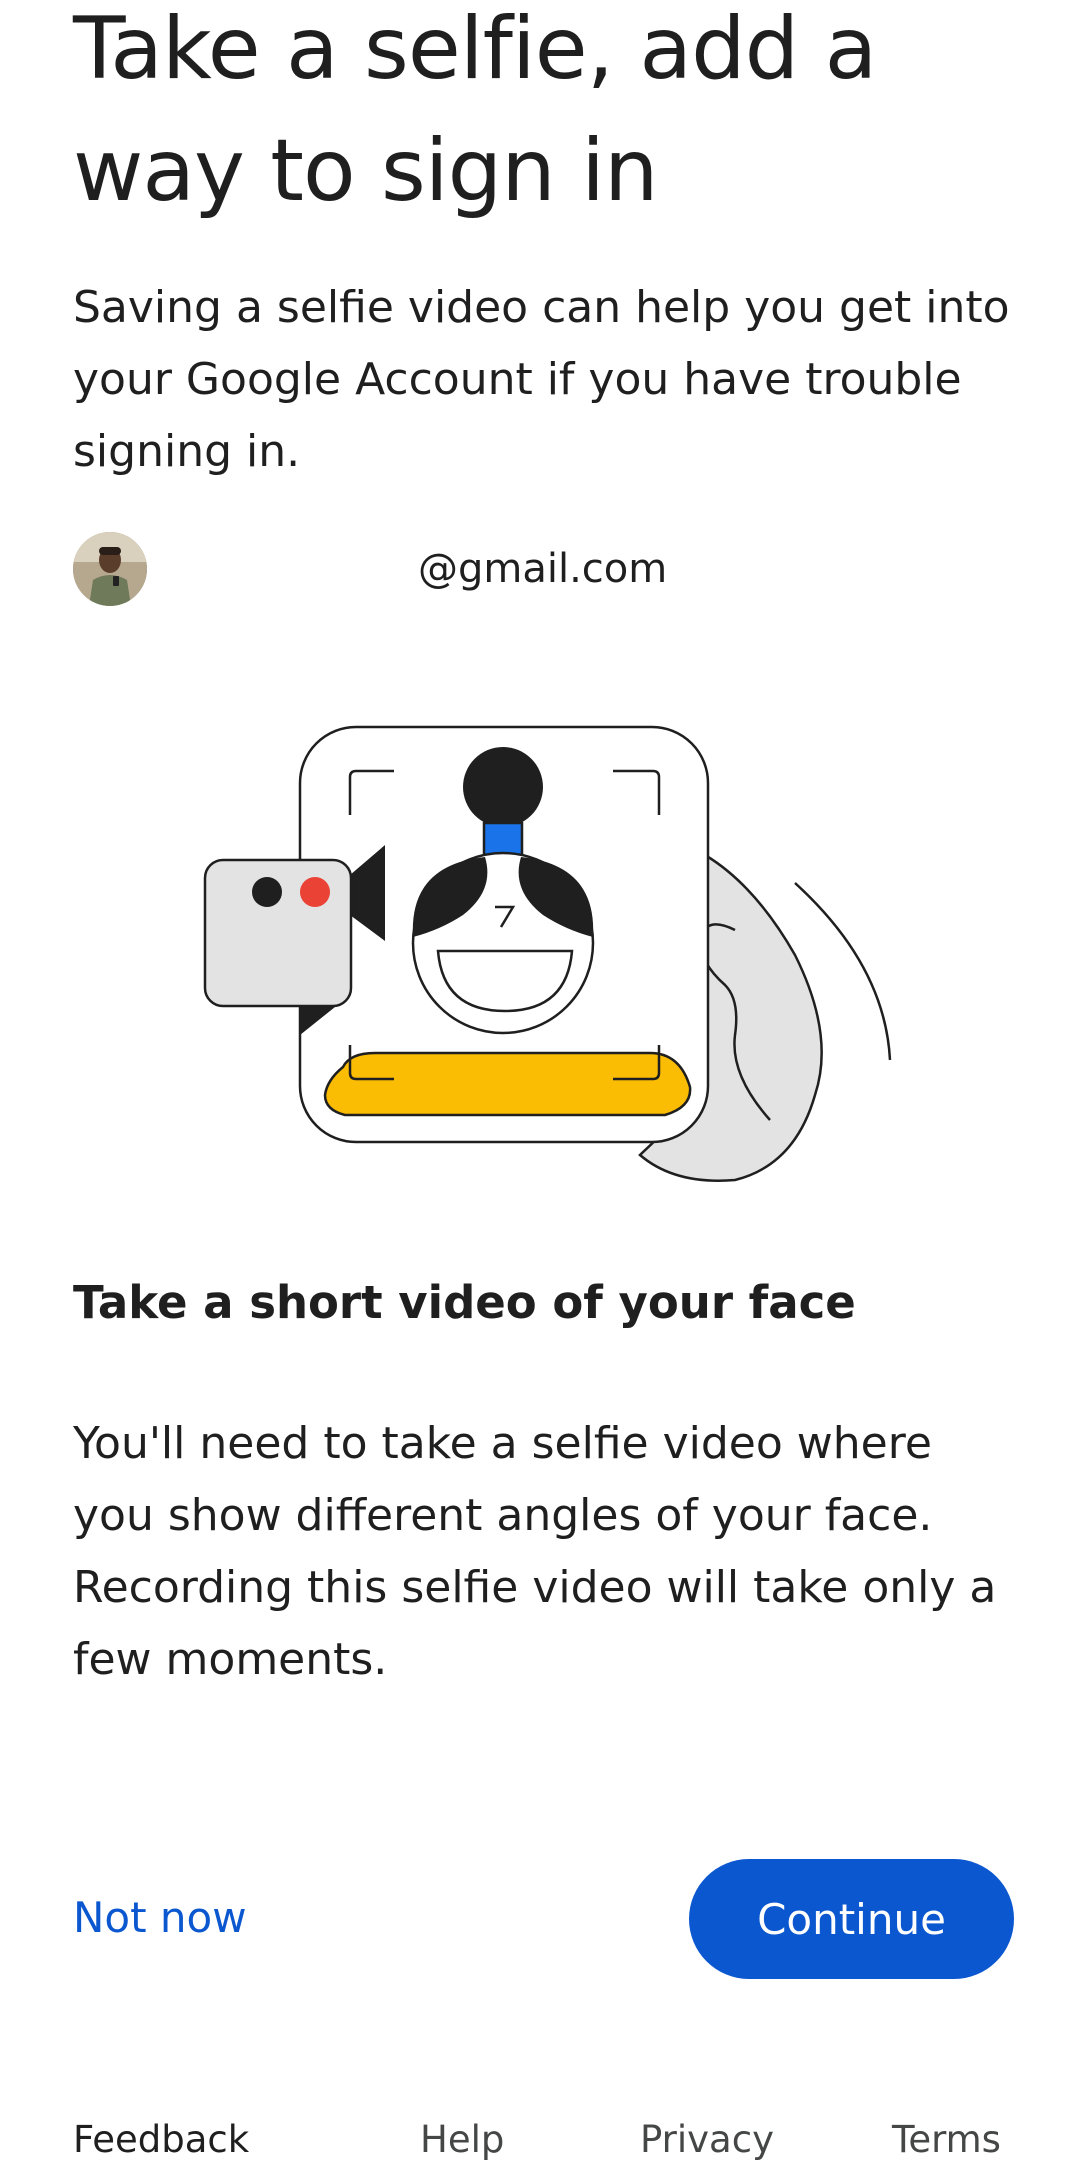  What do you see at coordinates (547, 953) in the screenshot?
I see `selfie-video-illustration-icon` at bounding box center [547, 953].